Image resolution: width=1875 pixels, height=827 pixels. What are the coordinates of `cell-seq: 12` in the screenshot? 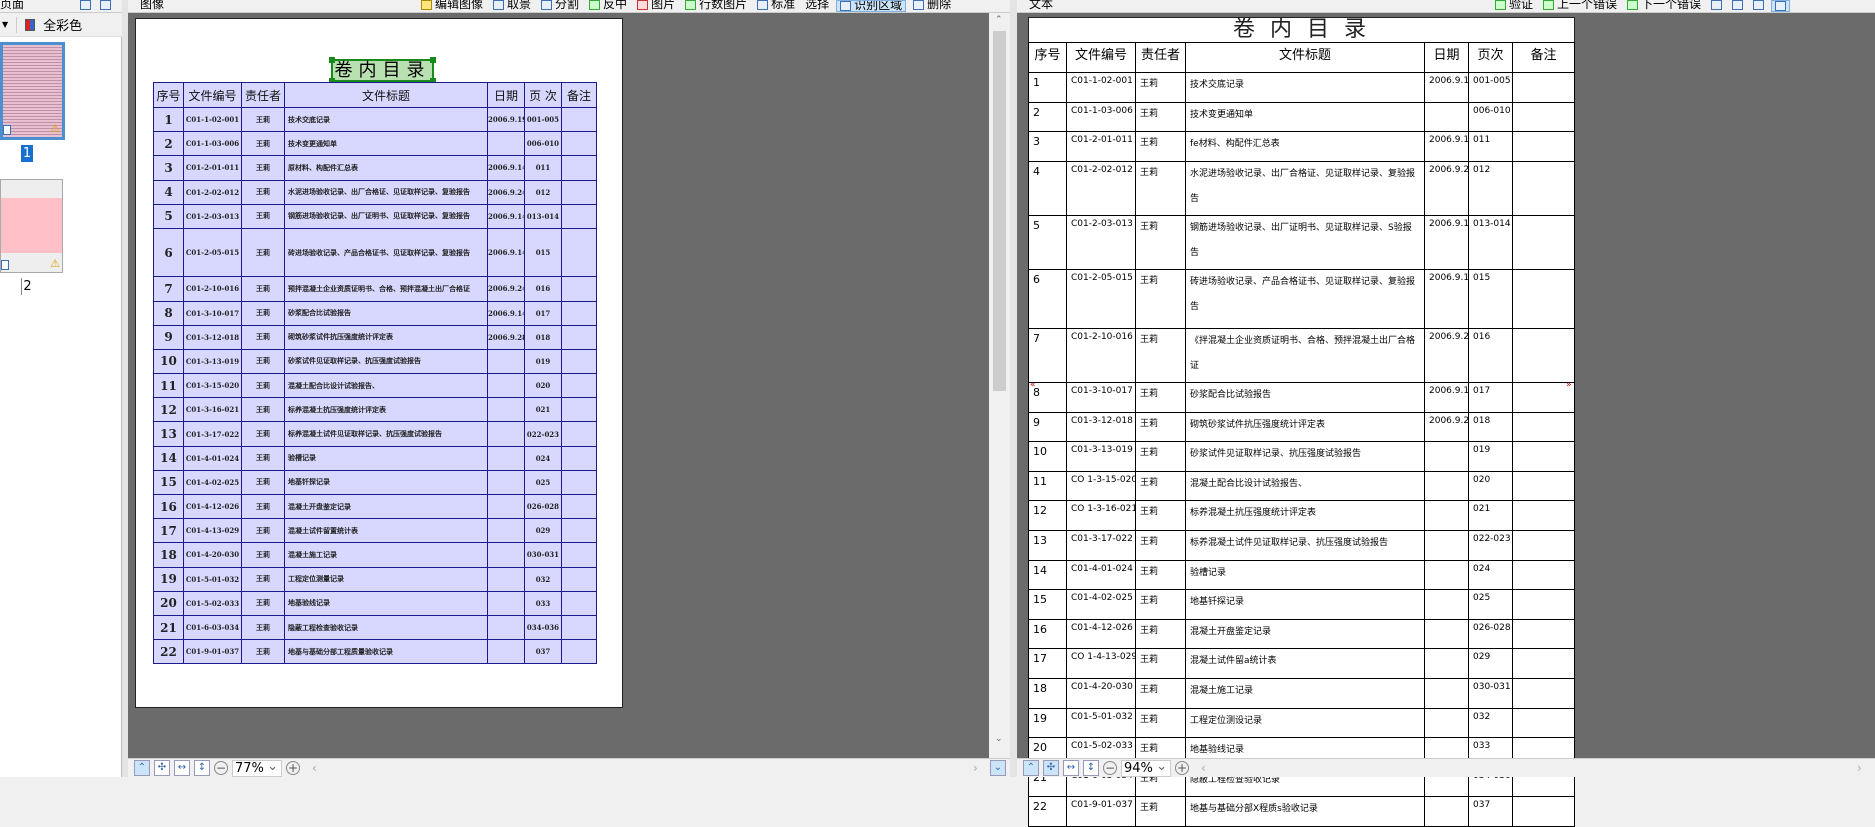 It's located at (1047, 515).